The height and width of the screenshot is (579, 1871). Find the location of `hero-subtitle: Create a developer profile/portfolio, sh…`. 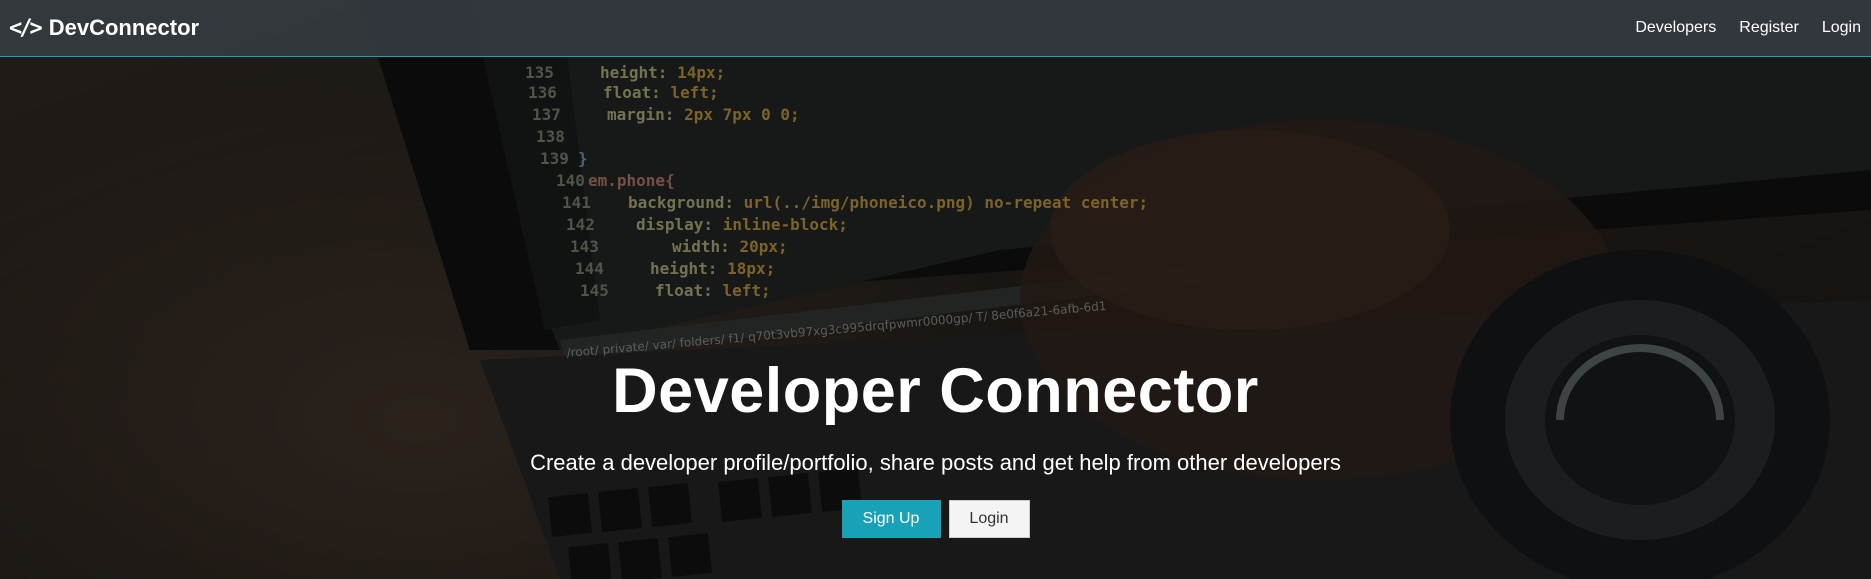

hero-subtitle: Create a developer profile/portfolio, sh… is located at coordinates (935, 462).